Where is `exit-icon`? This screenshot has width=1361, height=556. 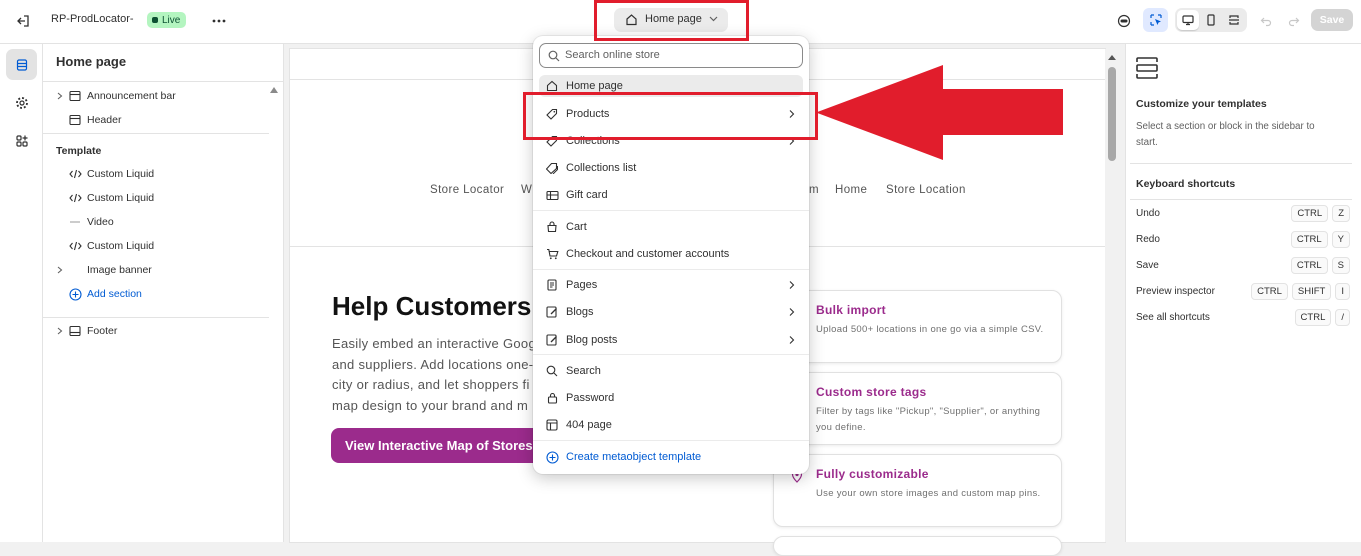 exit-icon is located at coordinates (23, 21).